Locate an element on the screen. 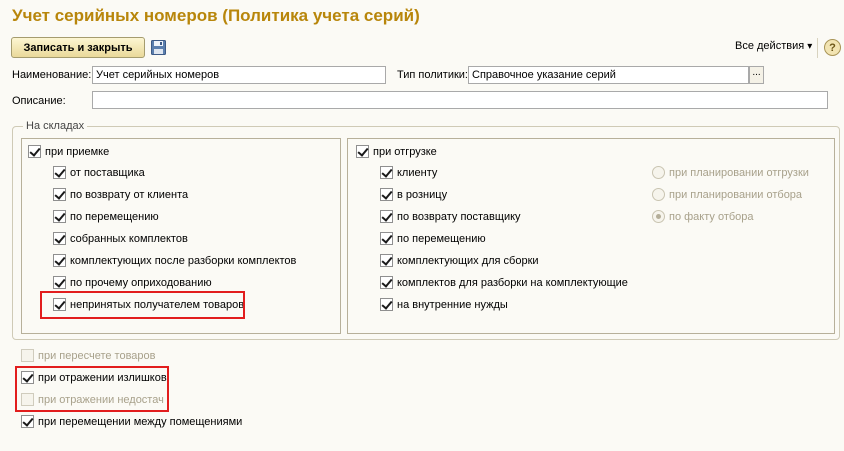  shipment-item-label: комплектующих для сборки is located at coordinates (468, 260).